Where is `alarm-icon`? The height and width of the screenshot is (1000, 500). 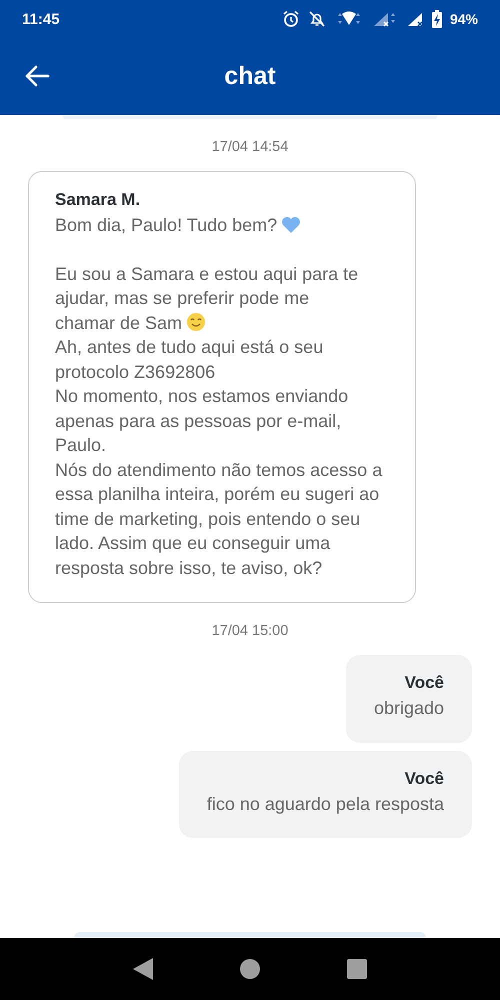 alarm-icon is located at coordinates (291, 19).